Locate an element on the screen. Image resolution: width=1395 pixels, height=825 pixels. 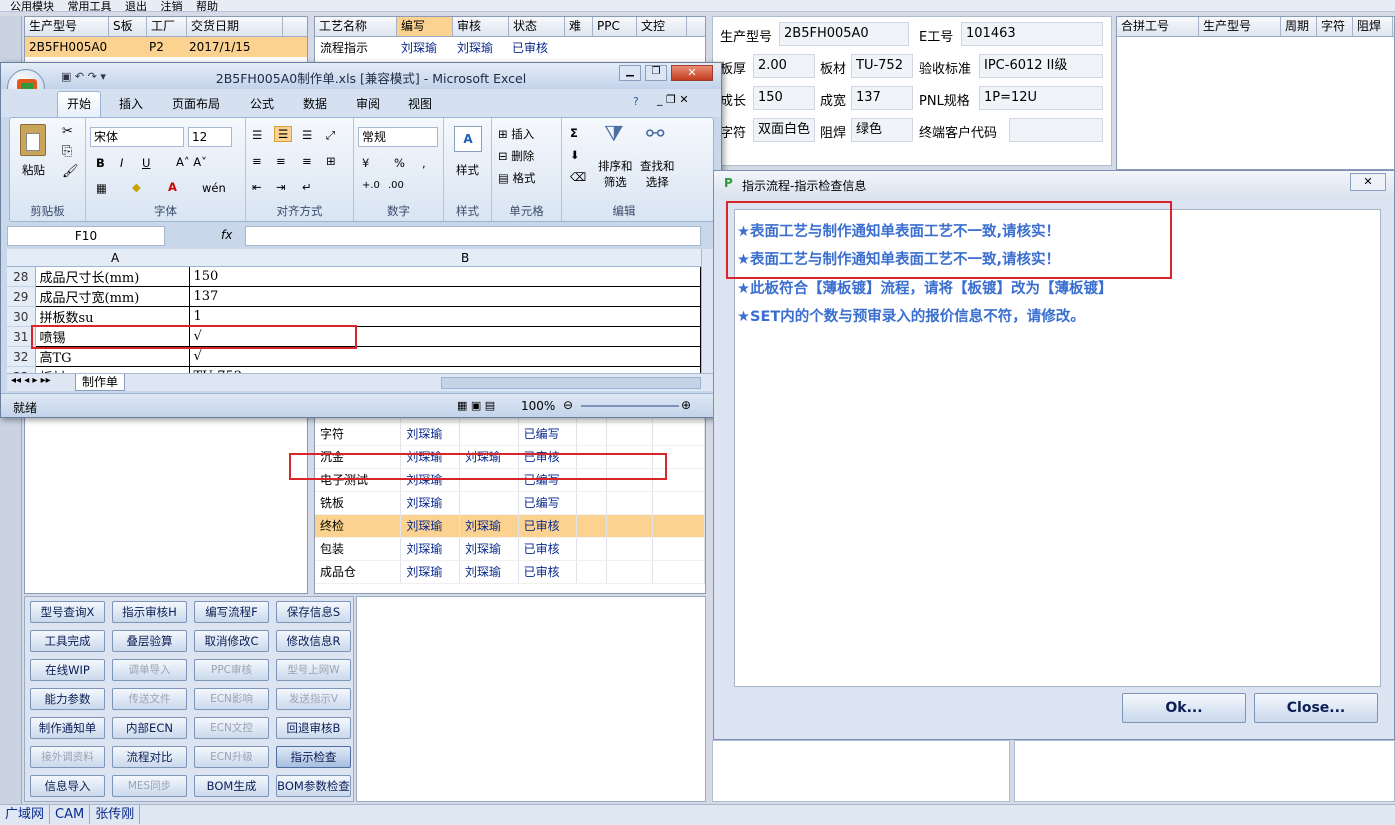
col-header-a: A is located at coordinates (115, 258).